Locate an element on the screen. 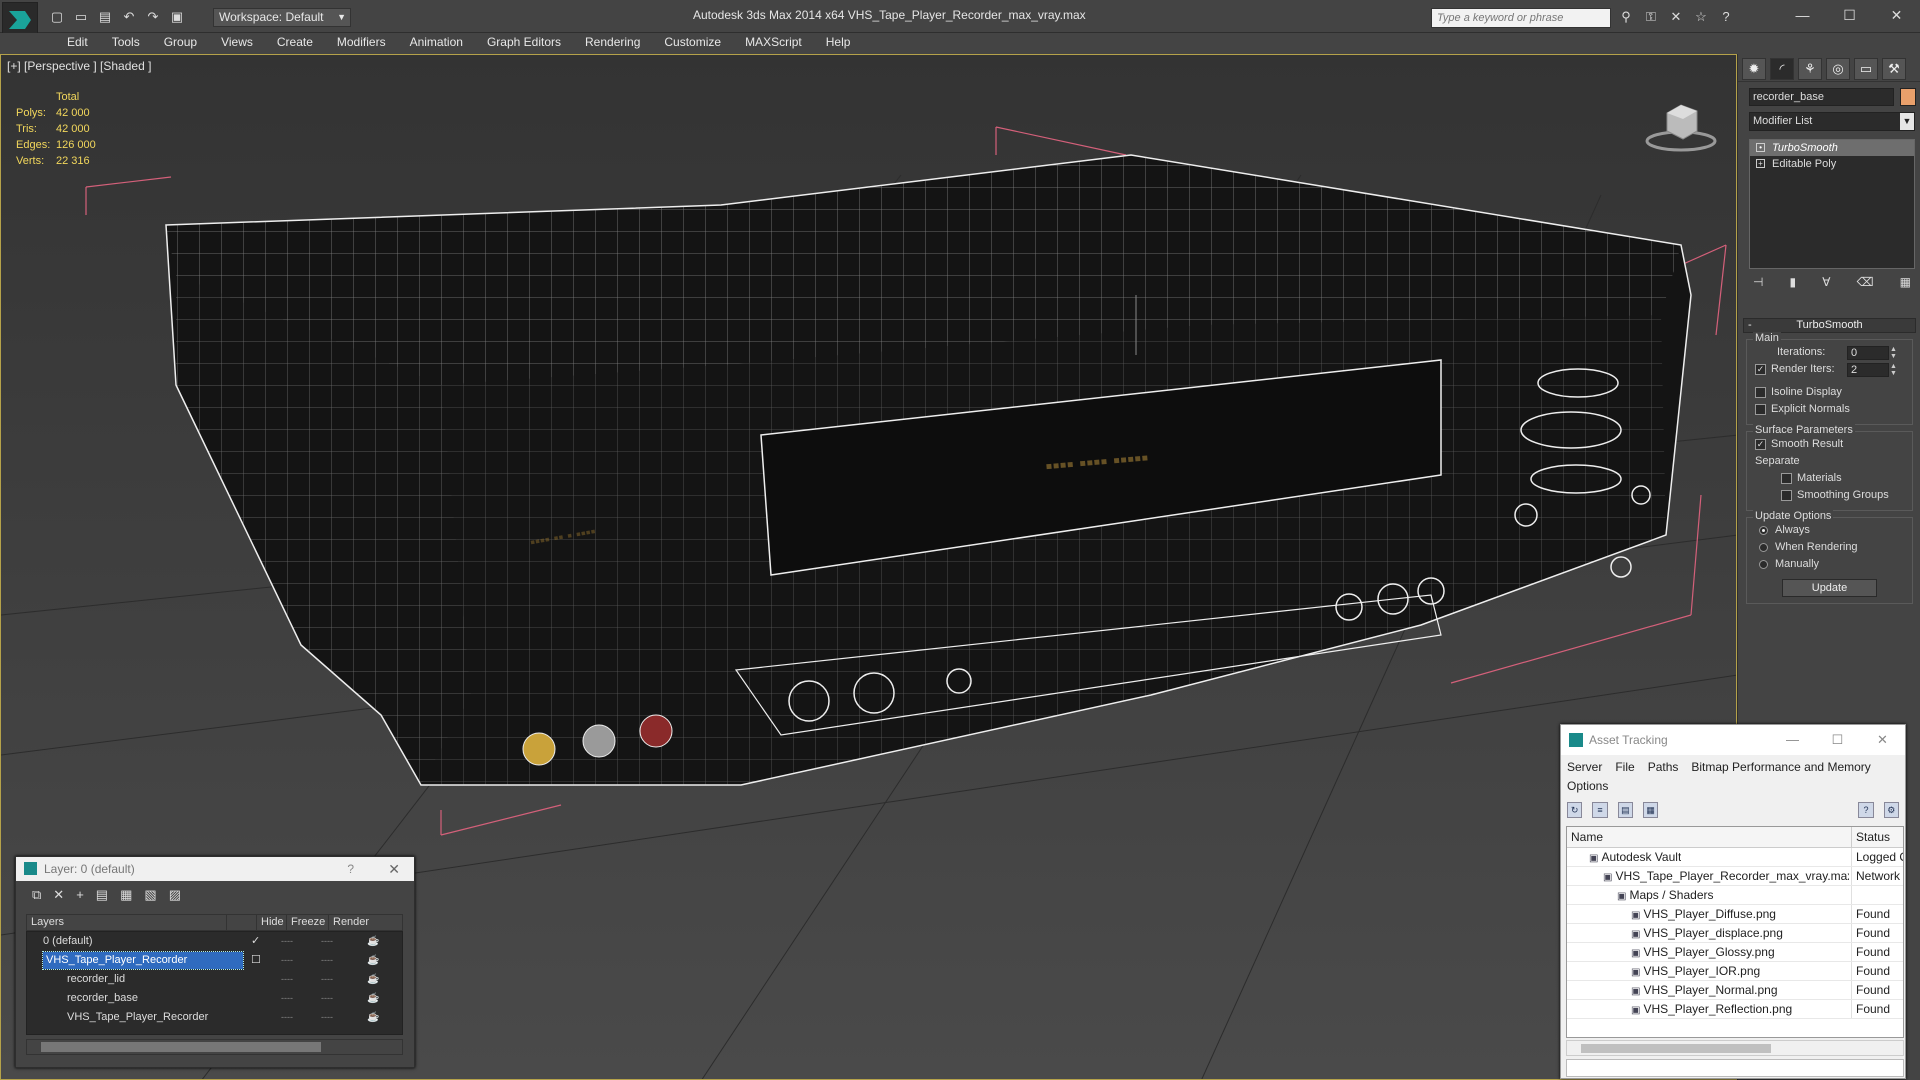 This screenshot has height=1080, width=1920. pin-stack-icon: ⊣ is located at coordinates (1758, 284).